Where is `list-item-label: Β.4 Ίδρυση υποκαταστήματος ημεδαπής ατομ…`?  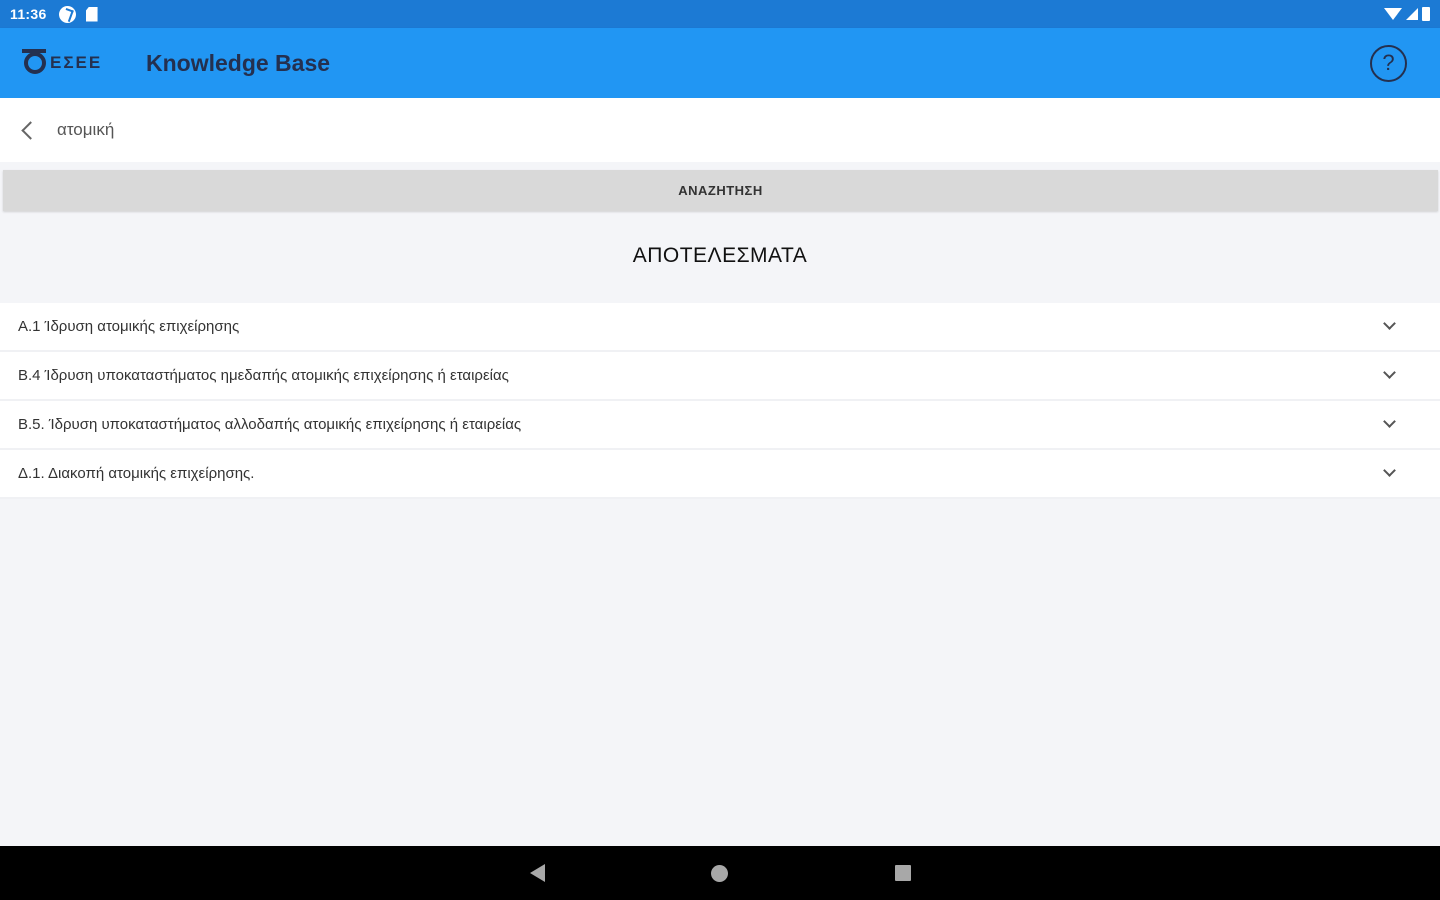
list-item-label: Β.4 Ίδρυση υποκαταστήματος ημεδαπής ατομ… is located at coordinates (263, 375).